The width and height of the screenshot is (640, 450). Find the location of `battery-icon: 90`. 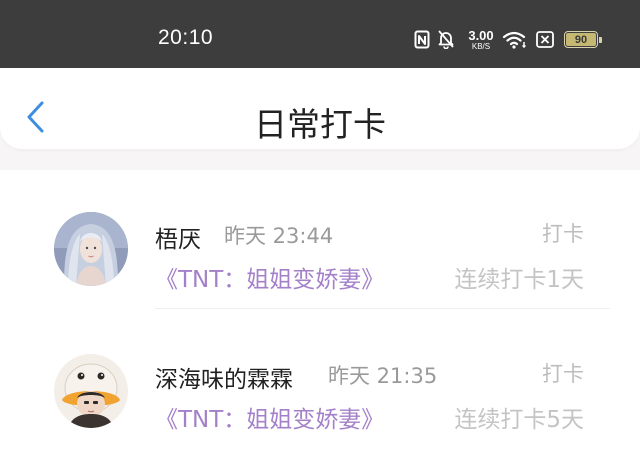

battery-icon: 90 is located at coordinates (581, 39).